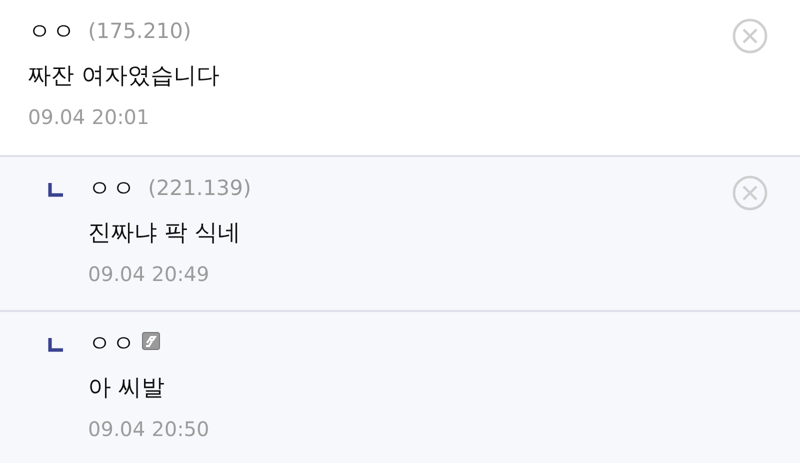 This screenshot has width=800, height=463. I want to click on comment-time: 09.04 20:50, so click(149, 429).